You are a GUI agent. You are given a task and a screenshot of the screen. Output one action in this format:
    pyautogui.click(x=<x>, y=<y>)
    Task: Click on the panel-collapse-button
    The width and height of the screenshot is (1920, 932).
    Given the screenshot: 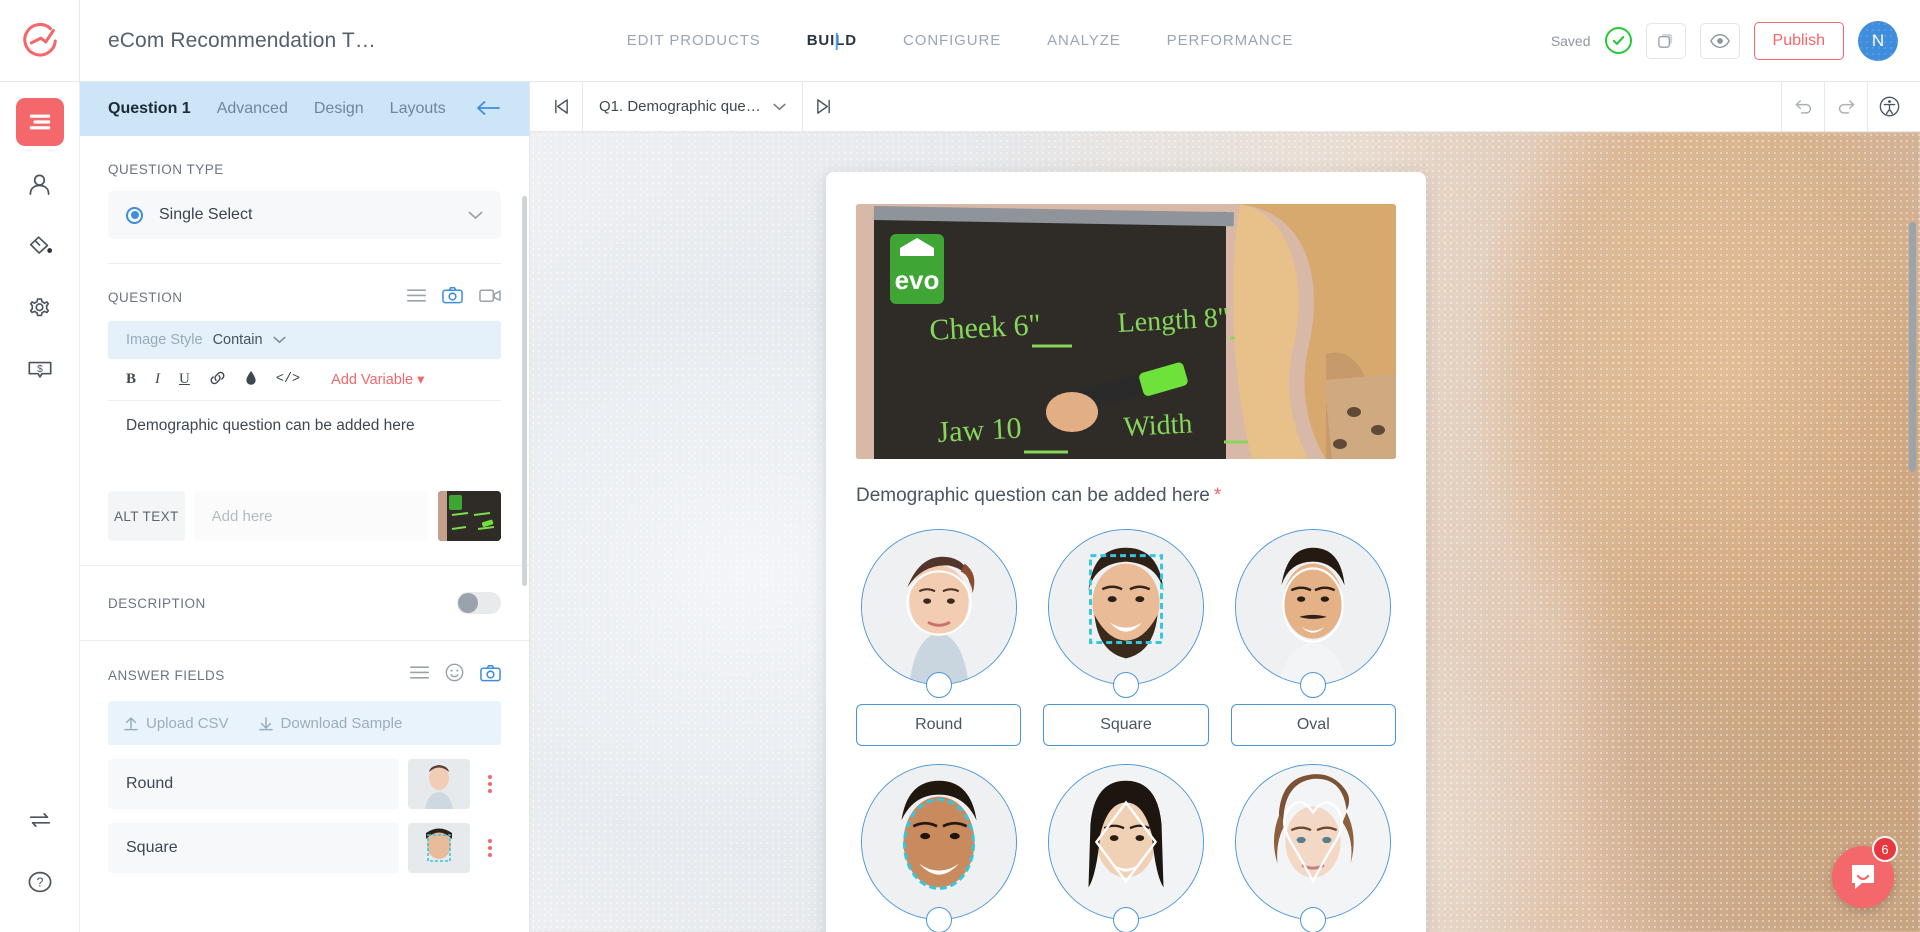 What is the action you would take?
    pyautogui.click(x=488, y=109)
    